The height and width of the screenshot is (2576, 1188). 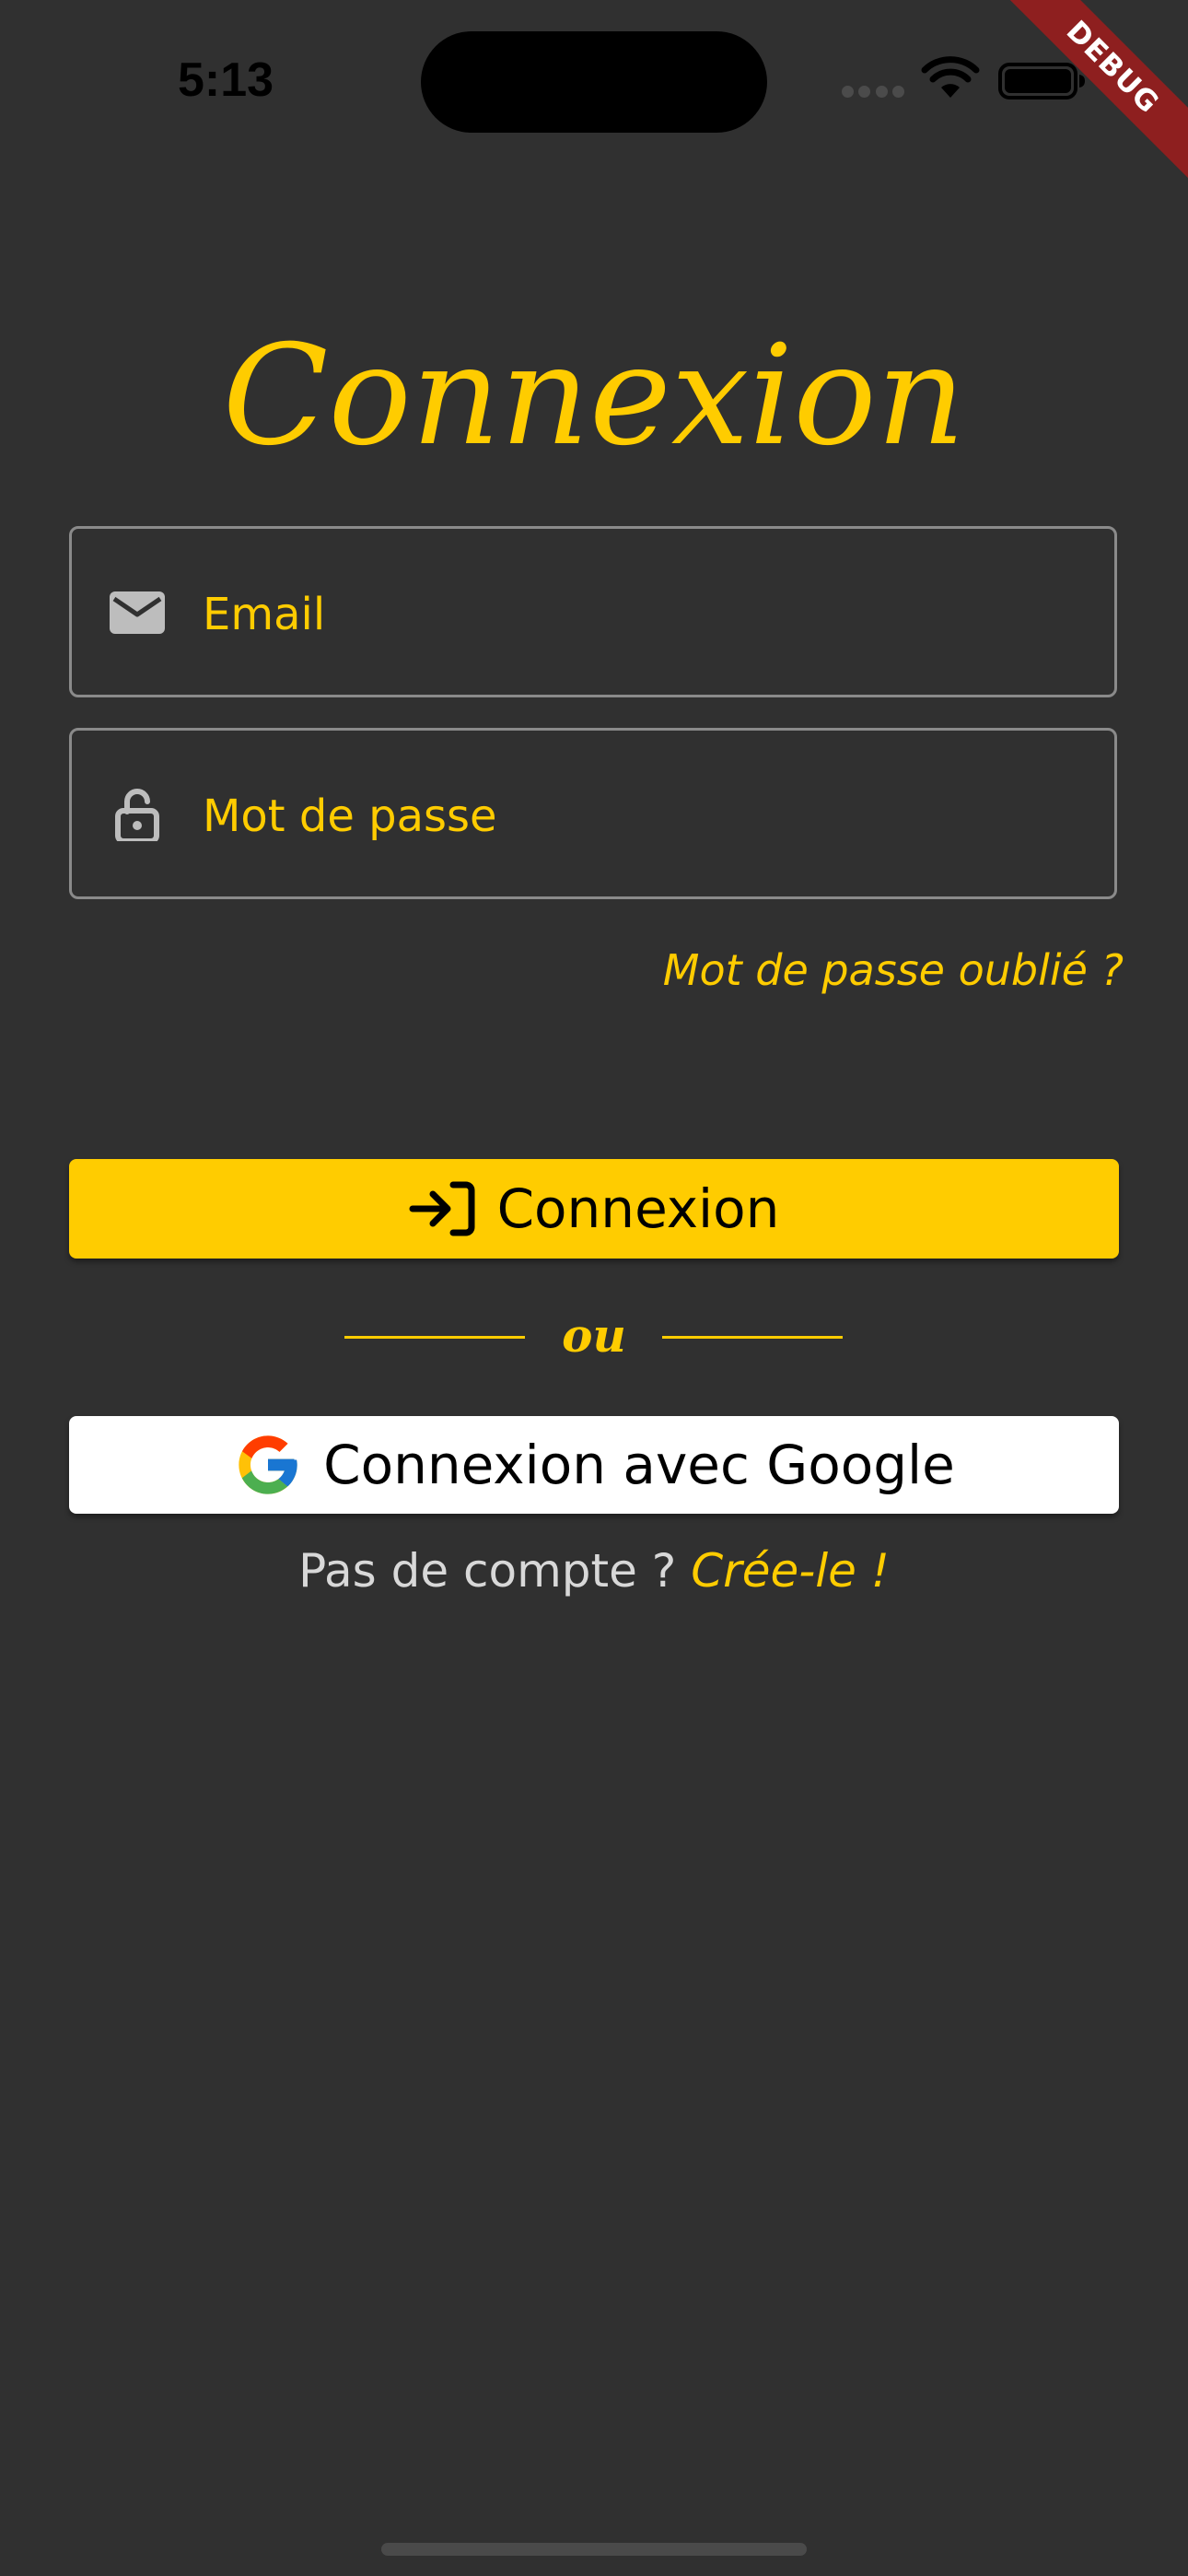 I want to click on signup-link: Crée-le !, so click(x=790, y=1571).